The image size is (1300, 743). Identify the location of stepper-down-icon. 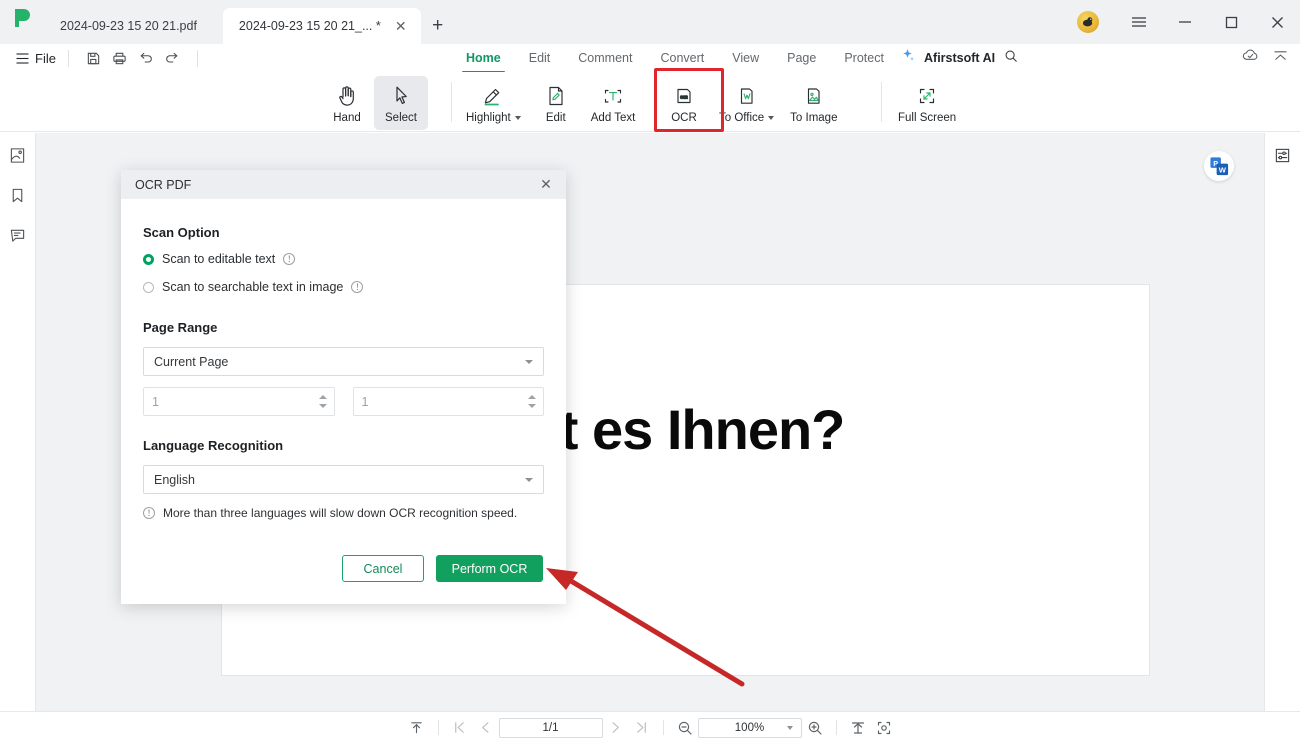
(532, 406).